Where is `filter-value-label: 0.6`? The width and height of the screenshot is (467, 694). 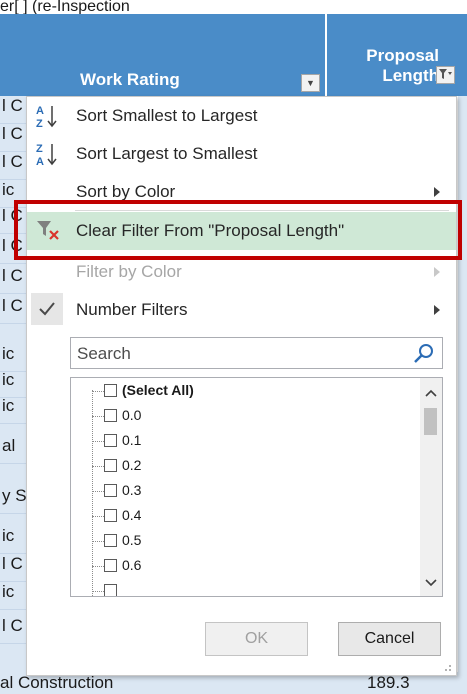
filter-value-label: 0.6 is located at coordinates (132, 565).